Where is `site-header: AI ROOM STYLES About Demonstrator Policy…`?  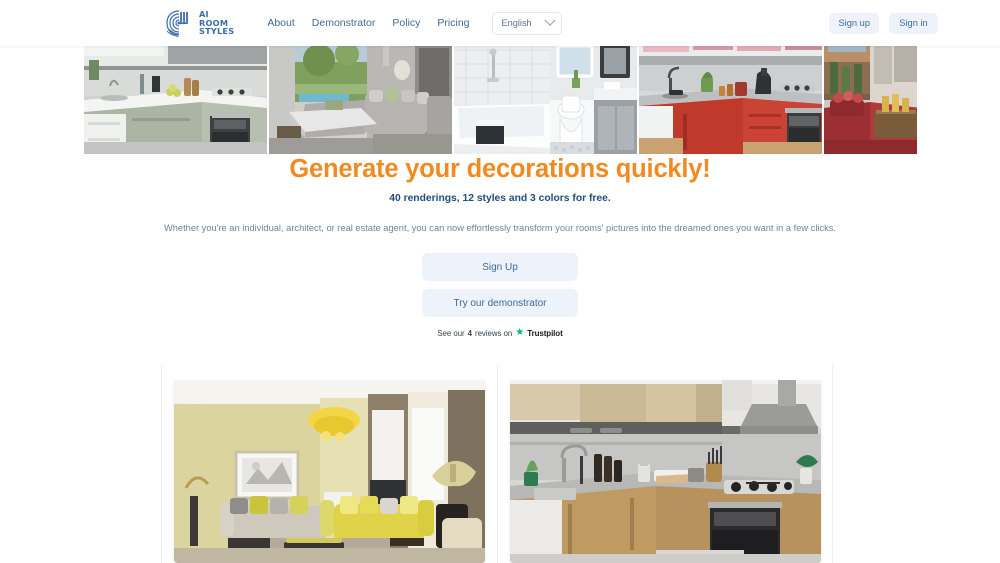
site-header: AI ROOM STYLES About Demonstrator Policy… is located at coordinates (500, 23).